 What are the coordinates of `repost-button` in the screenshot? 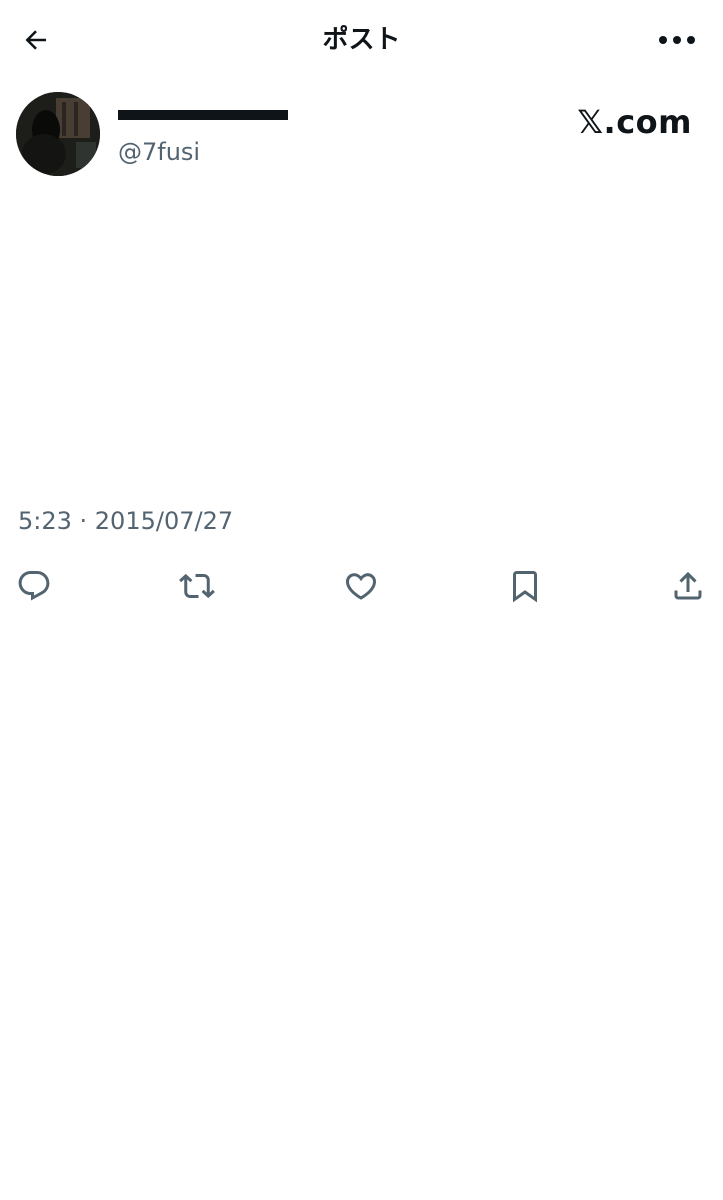 It's located at (197, 586).